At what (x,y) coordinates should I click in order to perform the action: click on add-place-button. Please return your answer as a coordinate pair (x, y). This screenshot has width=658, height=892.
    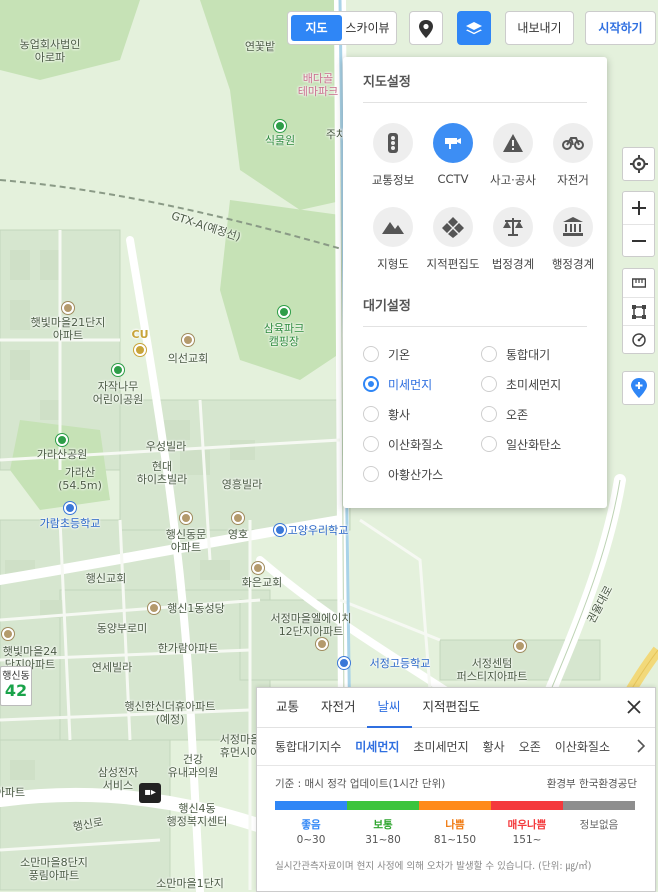
    Looking at the image, I should click on (638, 388).